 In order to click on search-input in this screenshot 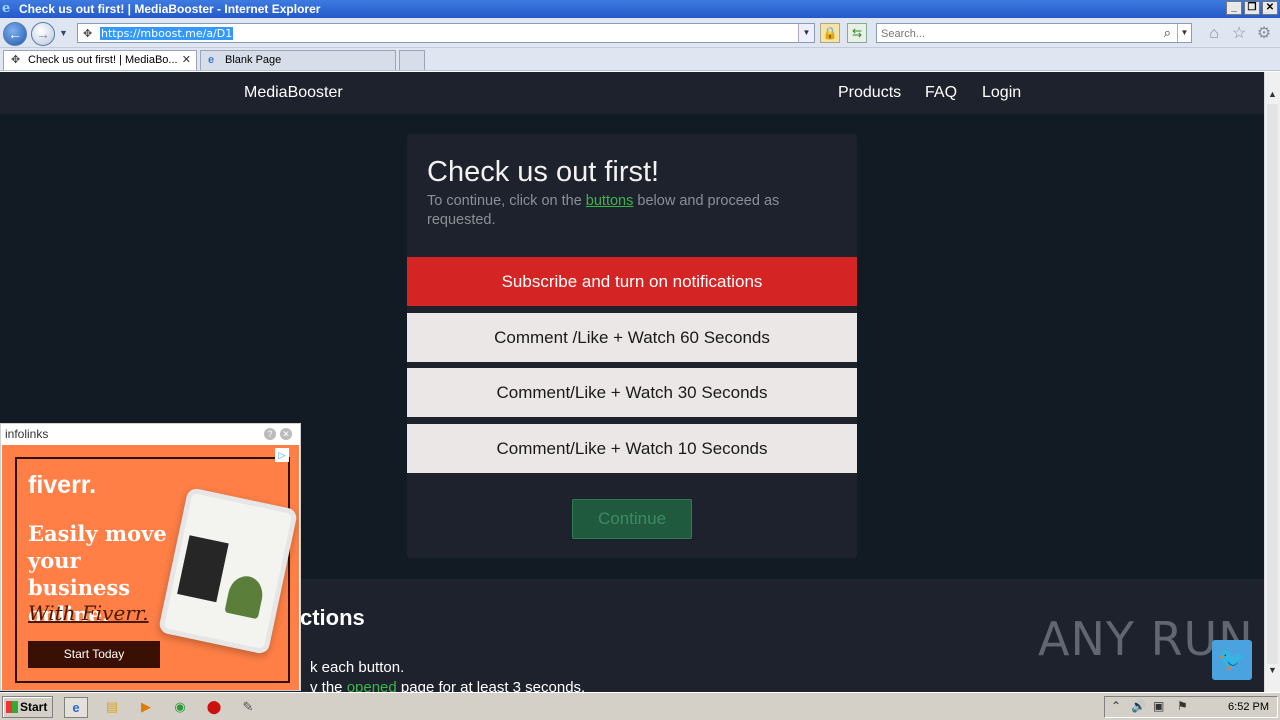, I will do `click(1012, 34)`.